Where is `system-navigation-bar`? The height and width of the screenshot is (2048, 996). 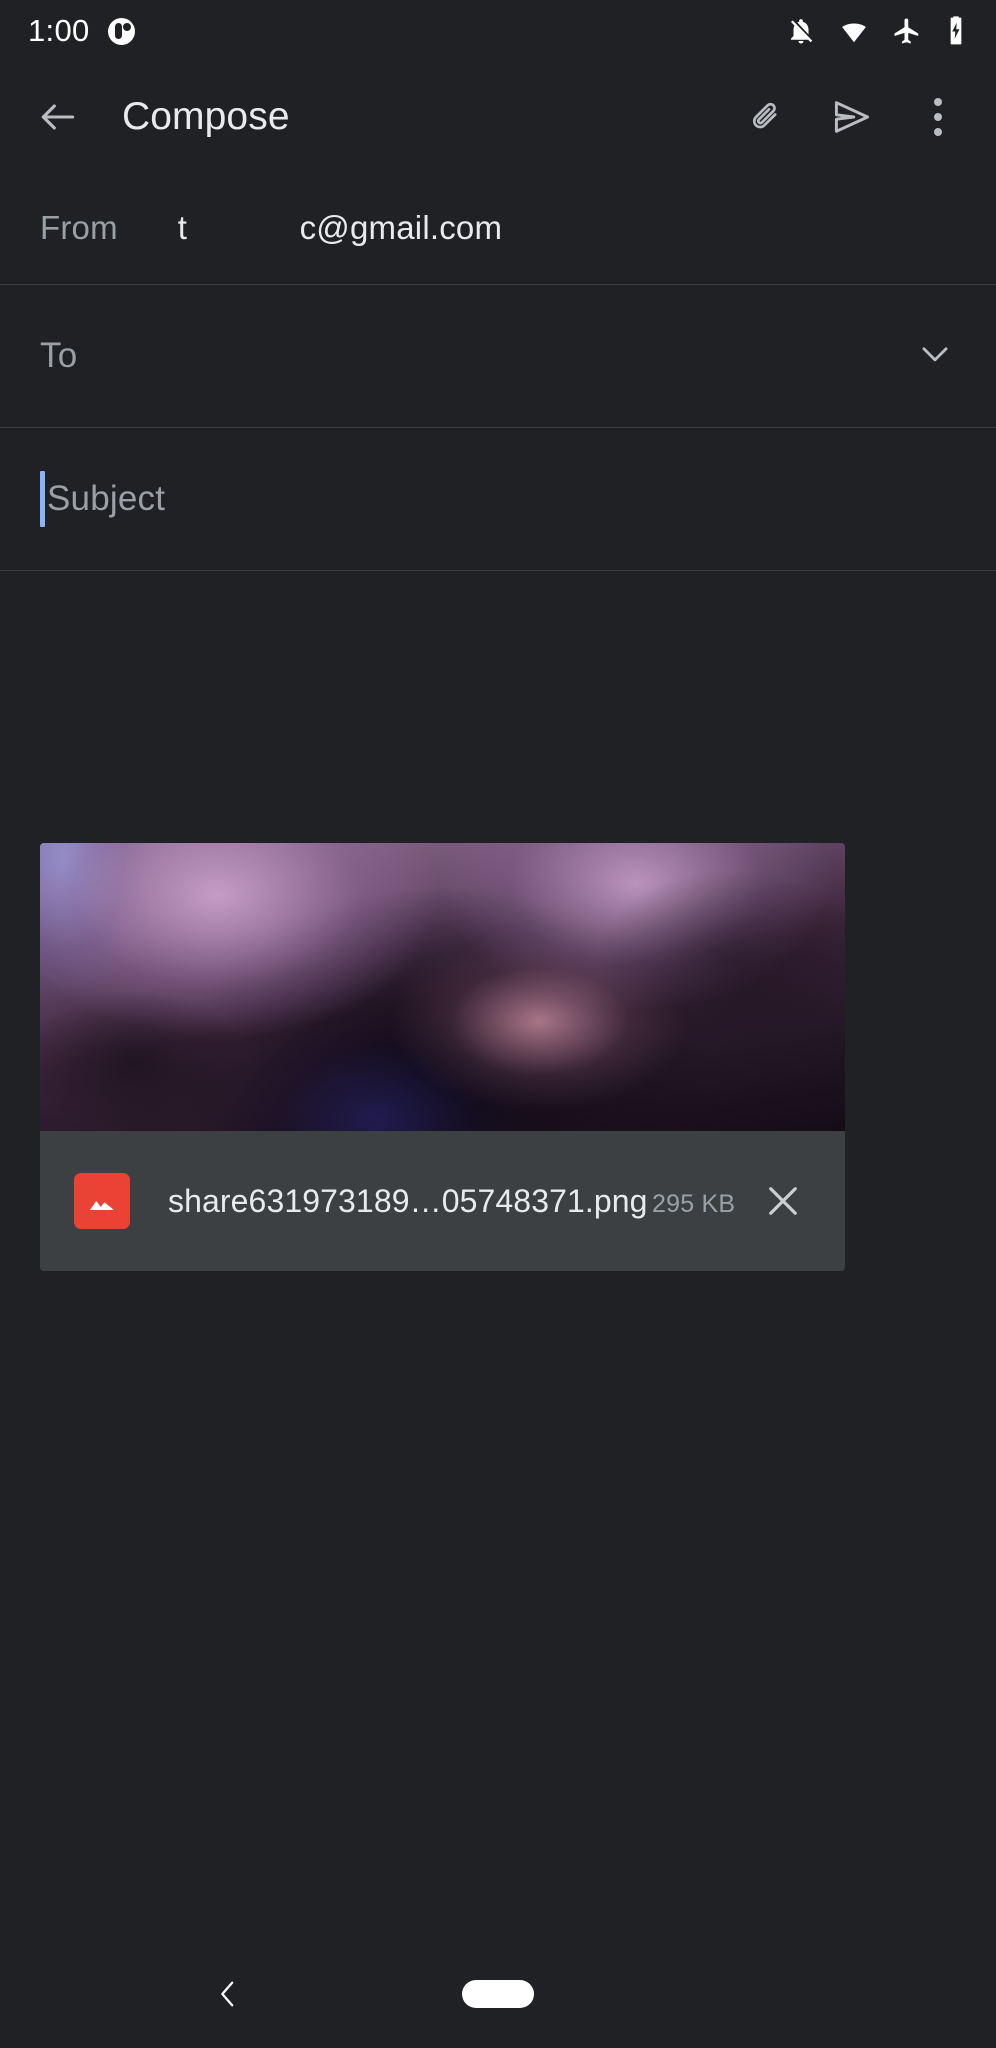 system-navigation-bar is located at coordinates (498, 1994).